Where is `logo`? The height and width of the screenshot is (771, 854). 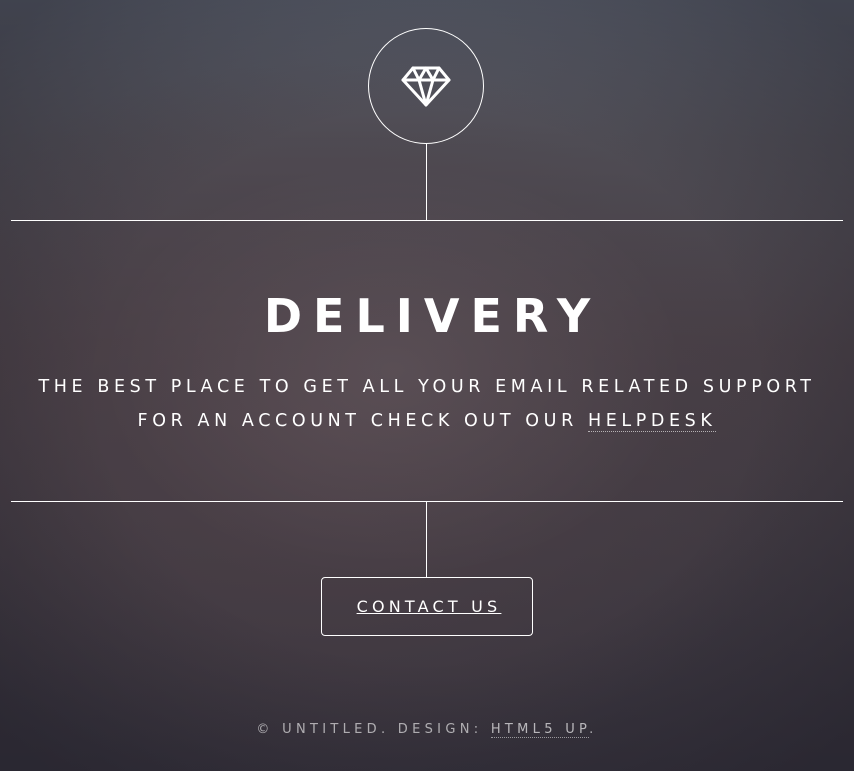
logo is located at coordinates (426, 86).